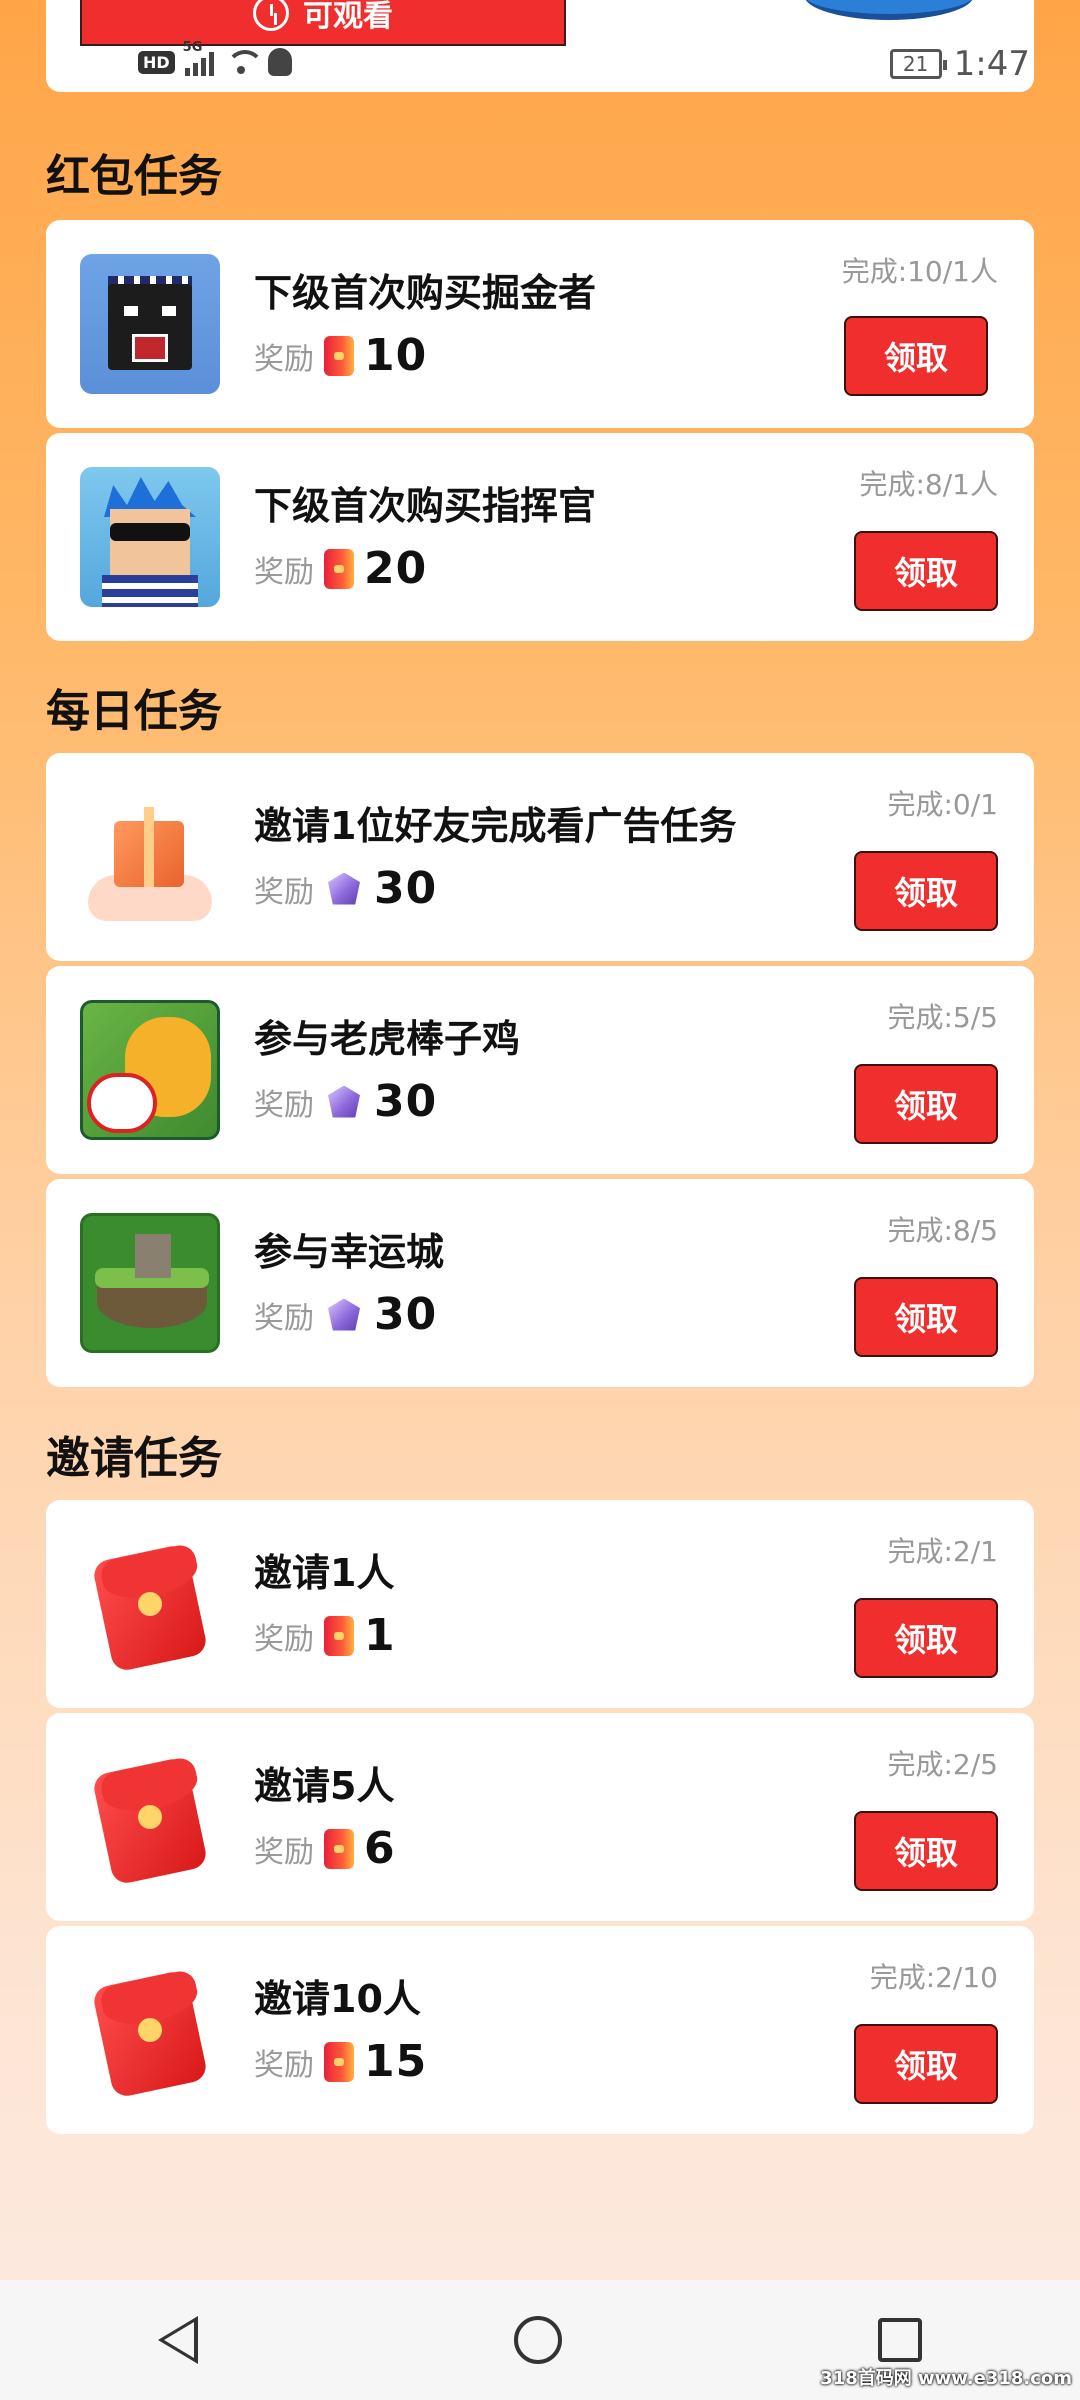 The image size is (1080, 2400). I want to click on task-name: 邀请5人, so click(324, 1786).